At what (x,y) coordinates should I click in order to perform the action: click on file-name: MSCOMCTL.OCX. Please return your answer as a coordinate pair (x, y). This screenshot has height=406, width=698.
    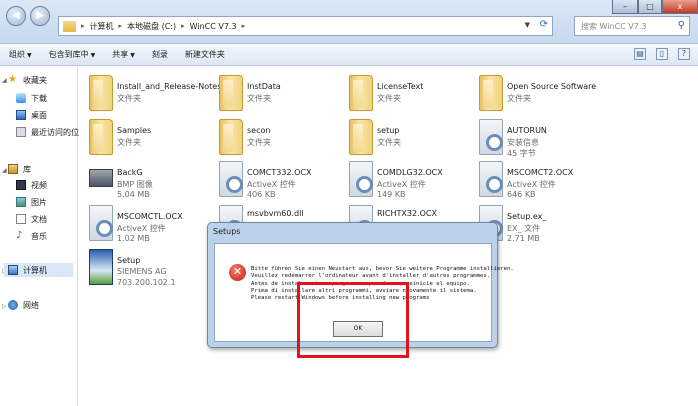
    Looking at the image, I should click on (150, 216).